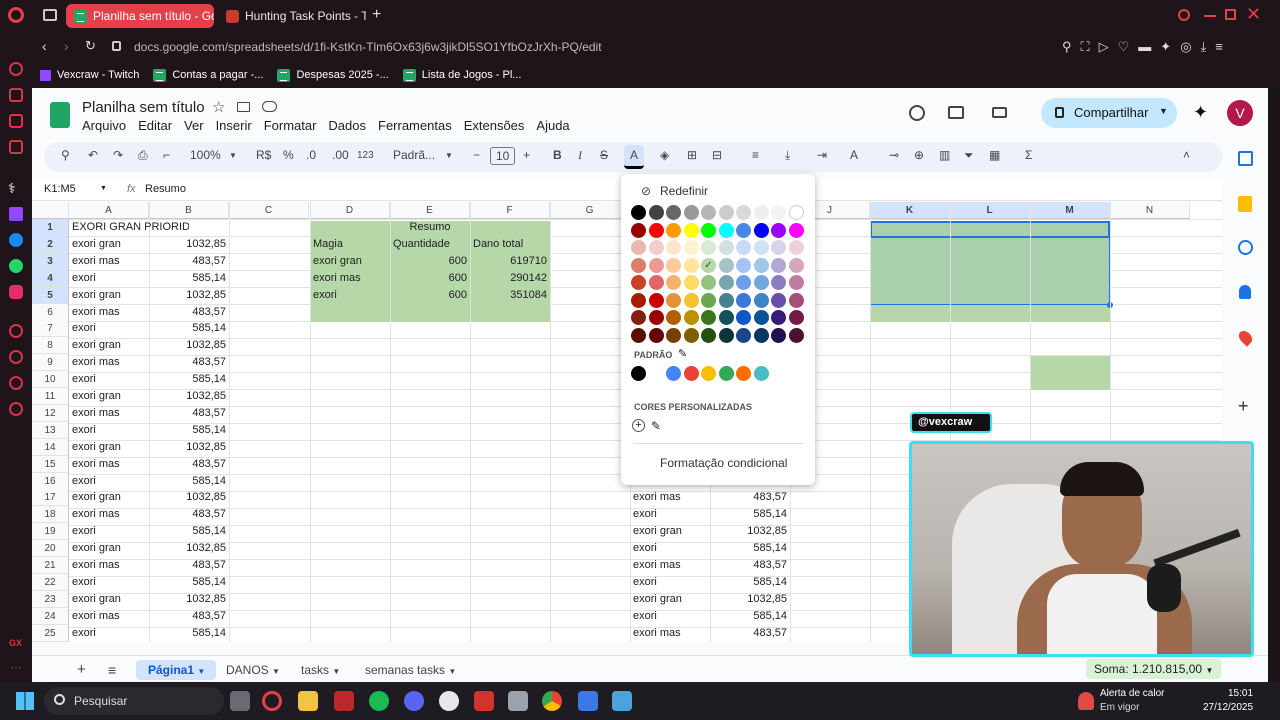 The height and width of the screenshot is (720, 1280). I want to click on font-size-decrease-icon: −, so click(476, 155).